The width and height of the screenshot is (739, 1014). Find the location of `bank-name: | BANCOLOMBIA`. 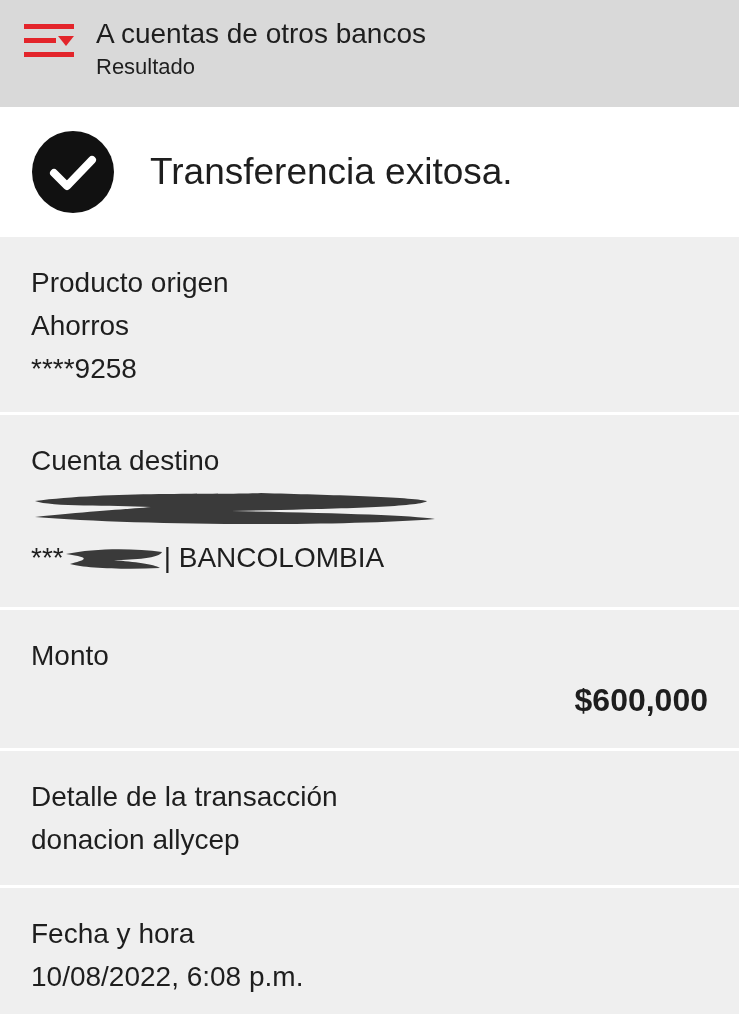

bank-name: | BANCOLOMBIA is located at coordinates (274, 558).